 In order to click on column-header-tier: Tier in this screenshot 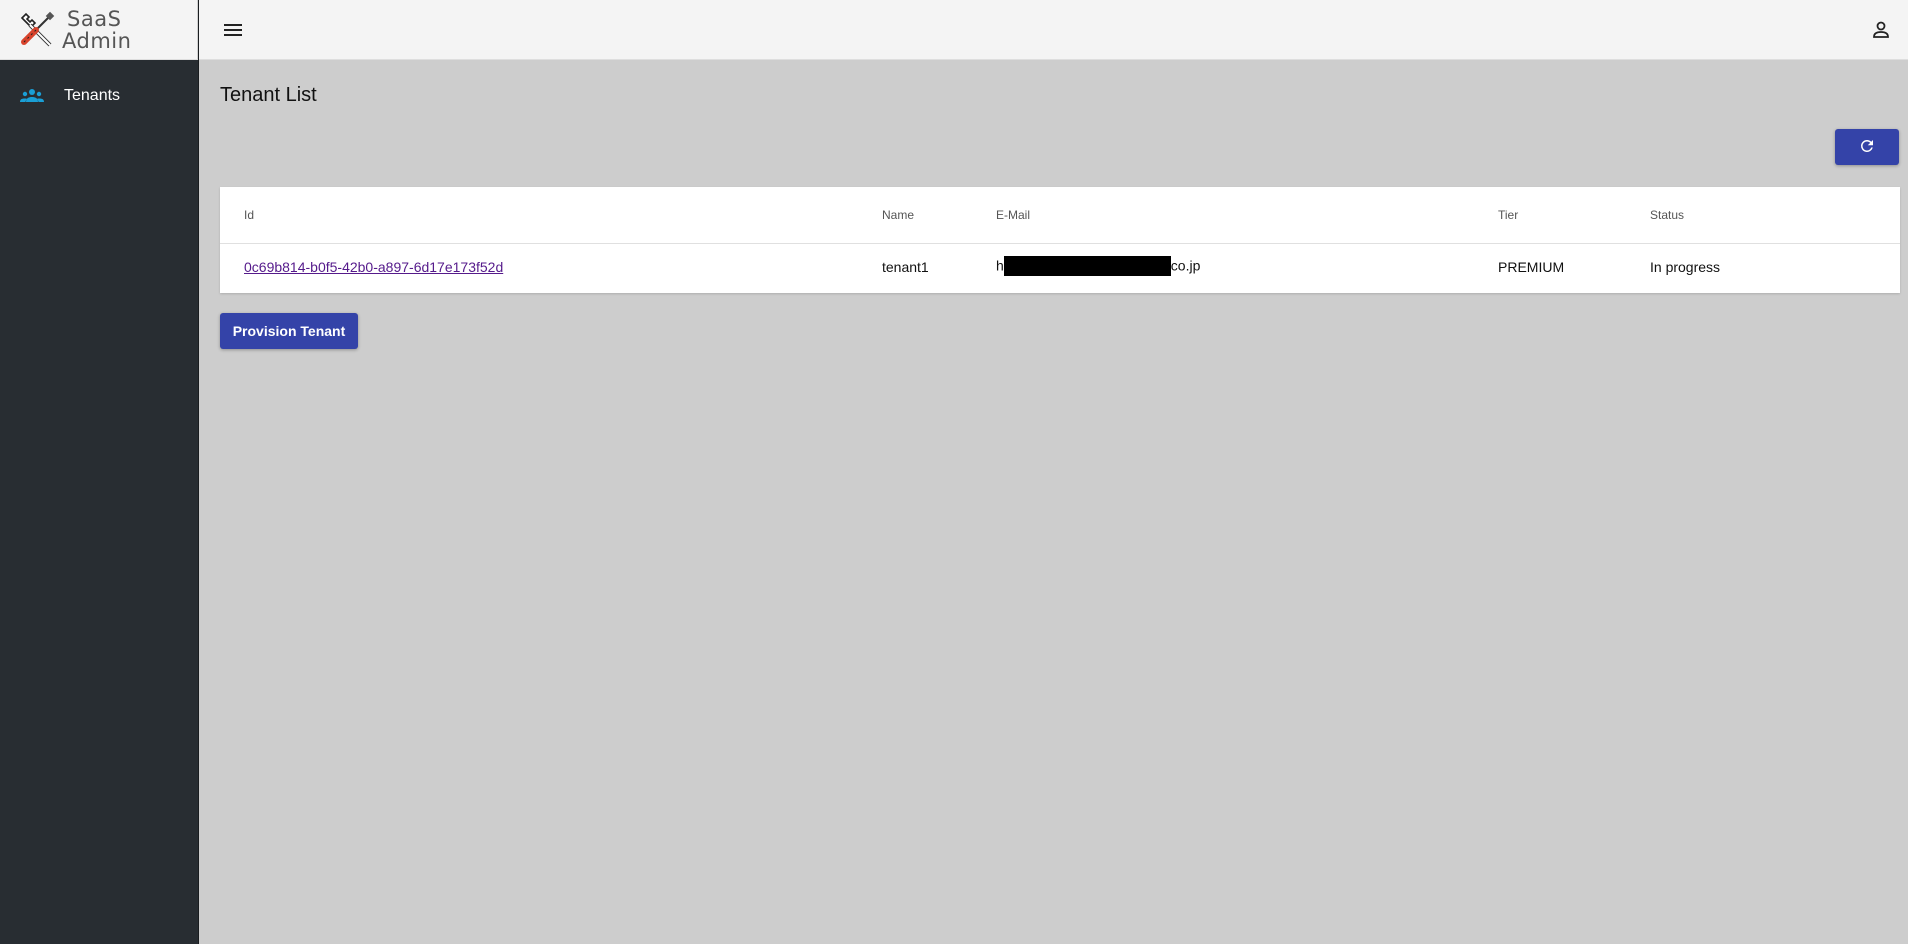, I will do `click(1574, 215)`.